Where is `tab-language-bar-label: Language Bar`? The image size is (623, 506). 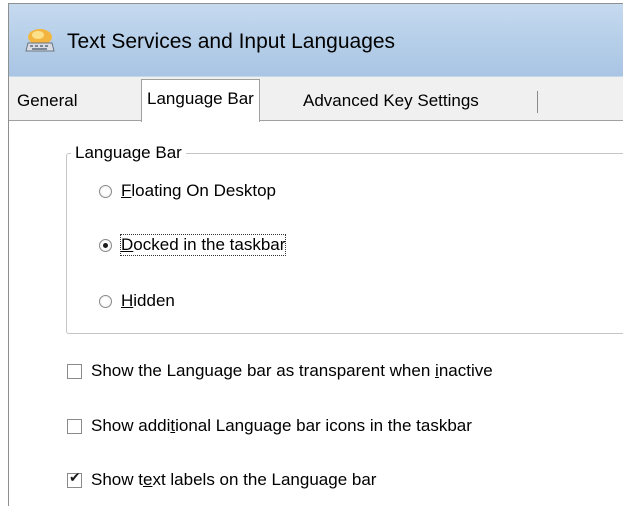 tab-language-bar-label: Language Bar is located at coordinates (200, 98).